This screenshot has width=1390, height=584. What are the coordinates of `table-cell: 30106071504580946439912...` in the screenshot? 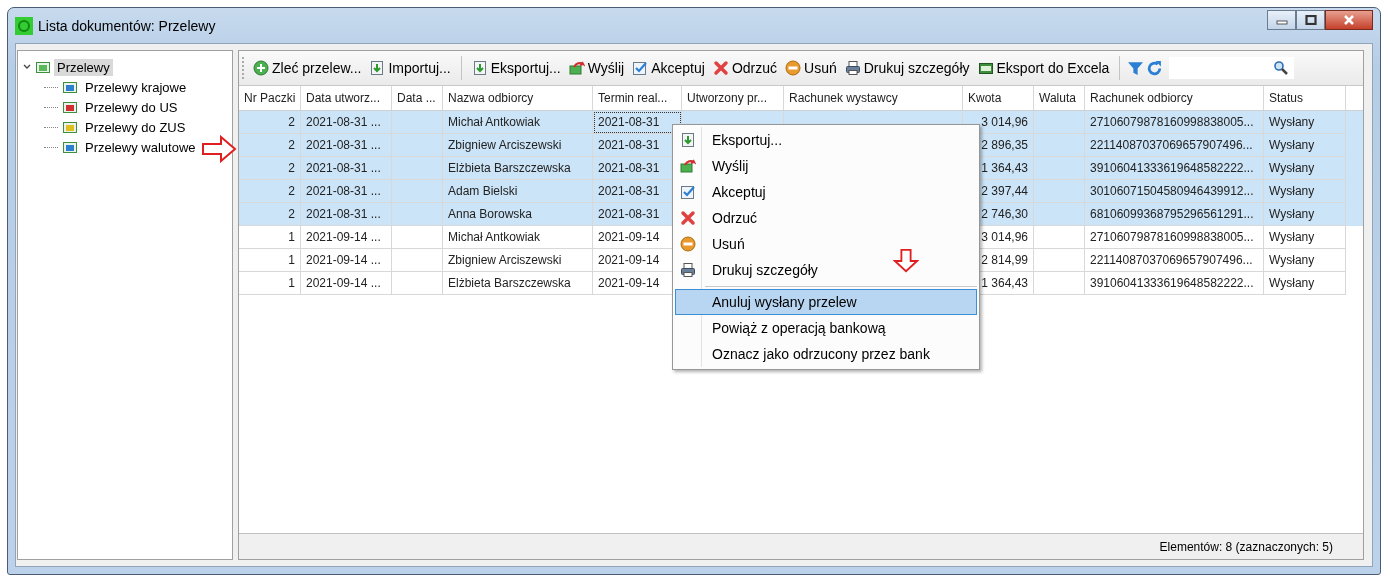 It's located at (1172, 191).